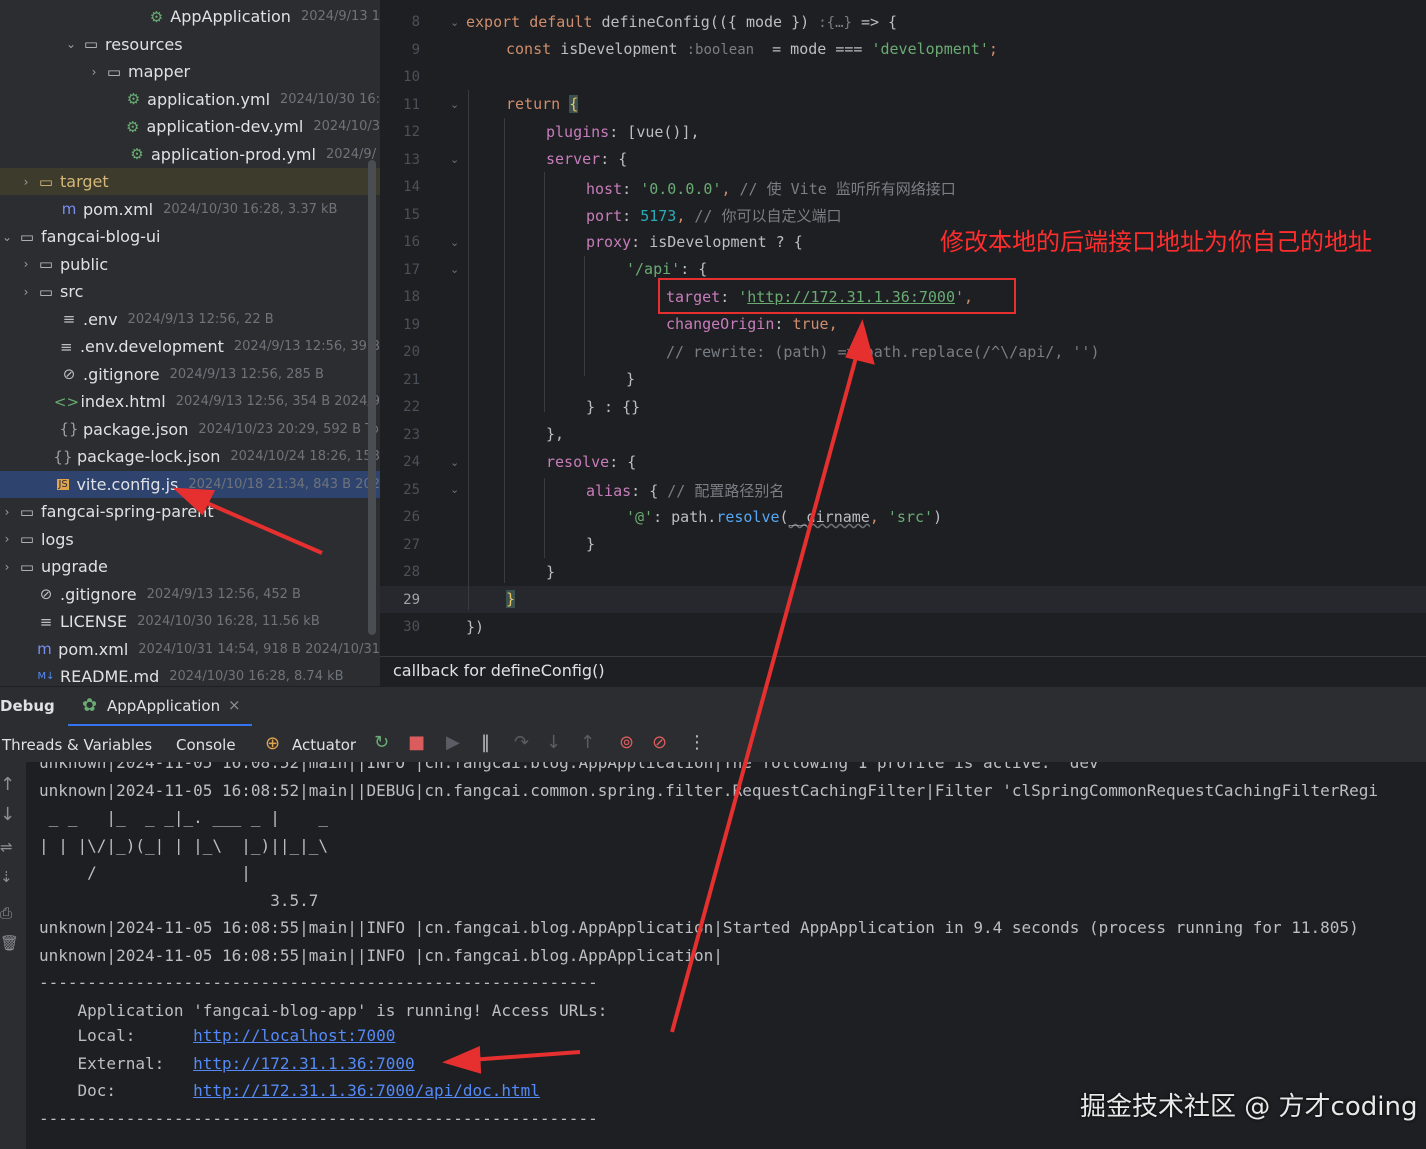 The height and width of the screenshot is (1149, 1426). What do you see at coordinates (411, 77) in the screenshot?
I see `line-number: 10` at bounding box center [411, 77].